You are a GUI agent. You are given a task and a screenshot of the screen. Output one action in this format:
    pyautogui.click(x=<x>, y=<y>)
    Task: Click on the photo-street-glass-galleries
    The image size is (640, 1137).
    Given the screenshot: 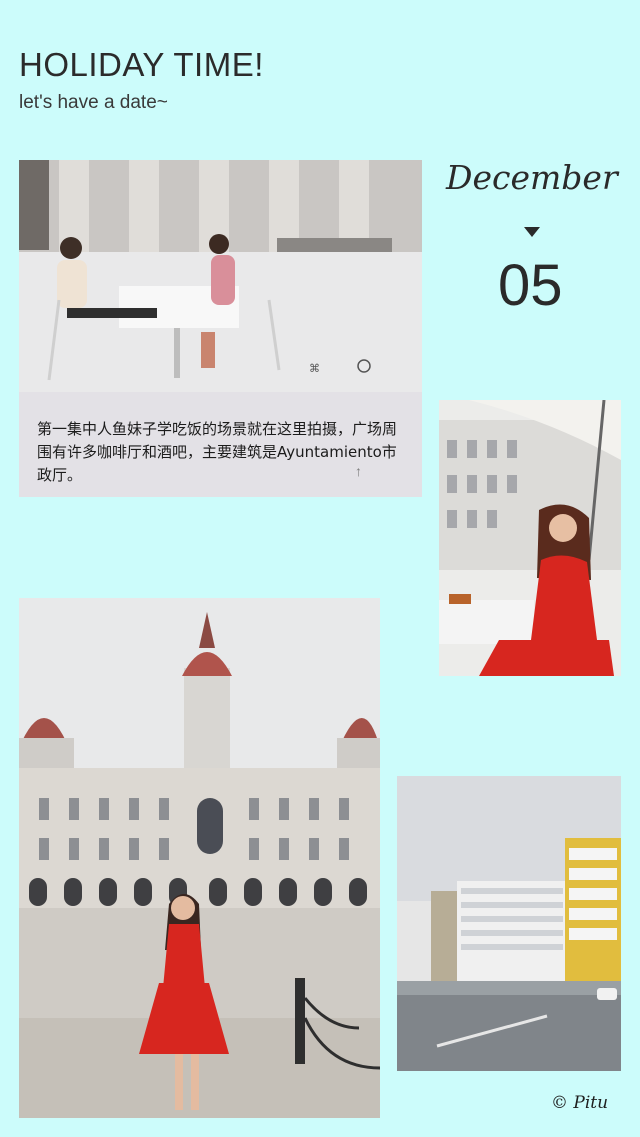 What is the action you would take?
    pyautogui.click(x=509, y=923)
    